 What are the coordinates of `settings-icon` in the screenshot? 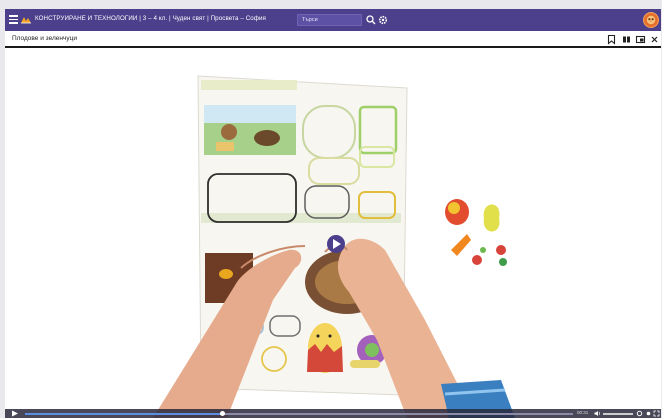 It's located at (639, 413).